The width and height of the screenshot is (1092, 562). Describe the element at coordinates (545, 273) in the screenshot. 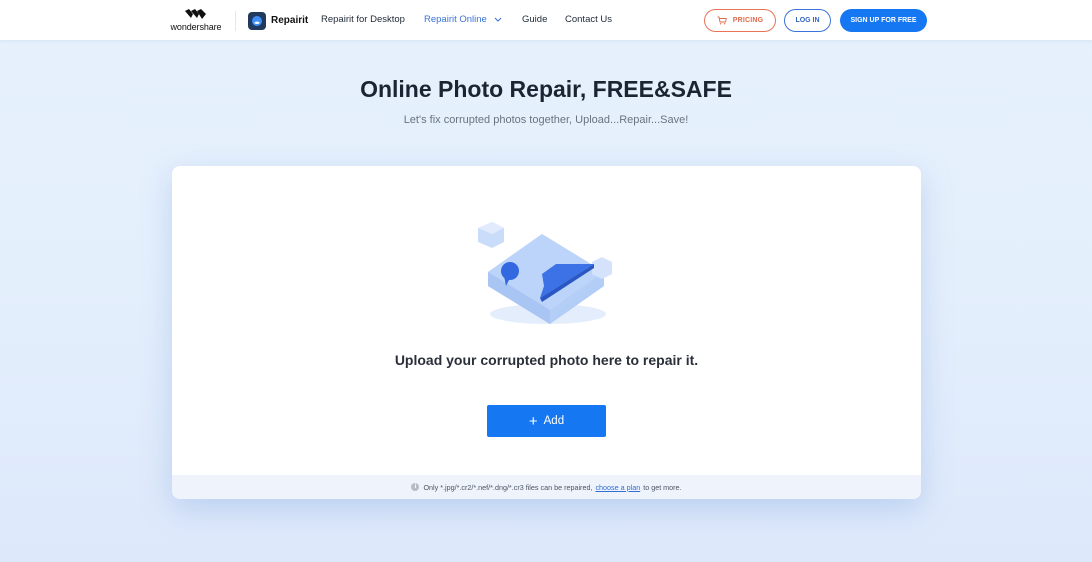

I see `photo-image-icon` at that location.